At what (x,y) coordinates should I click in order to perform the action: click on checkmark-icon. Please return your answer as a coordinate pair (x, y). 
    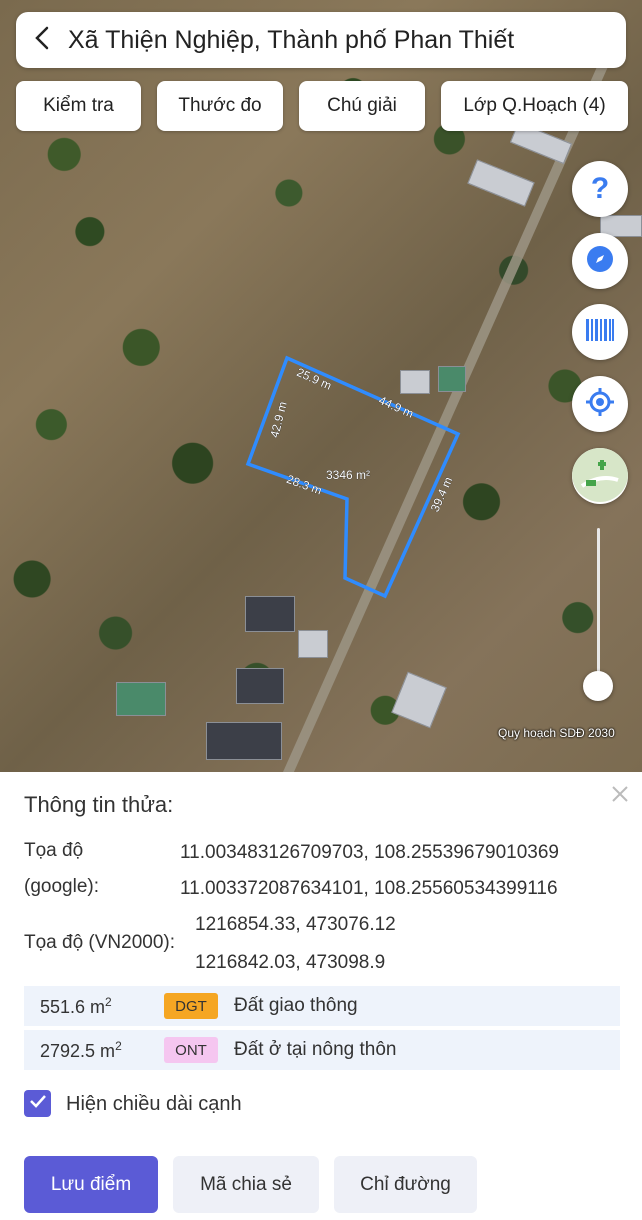
    Looking at the image, I should click on (38, 1103).